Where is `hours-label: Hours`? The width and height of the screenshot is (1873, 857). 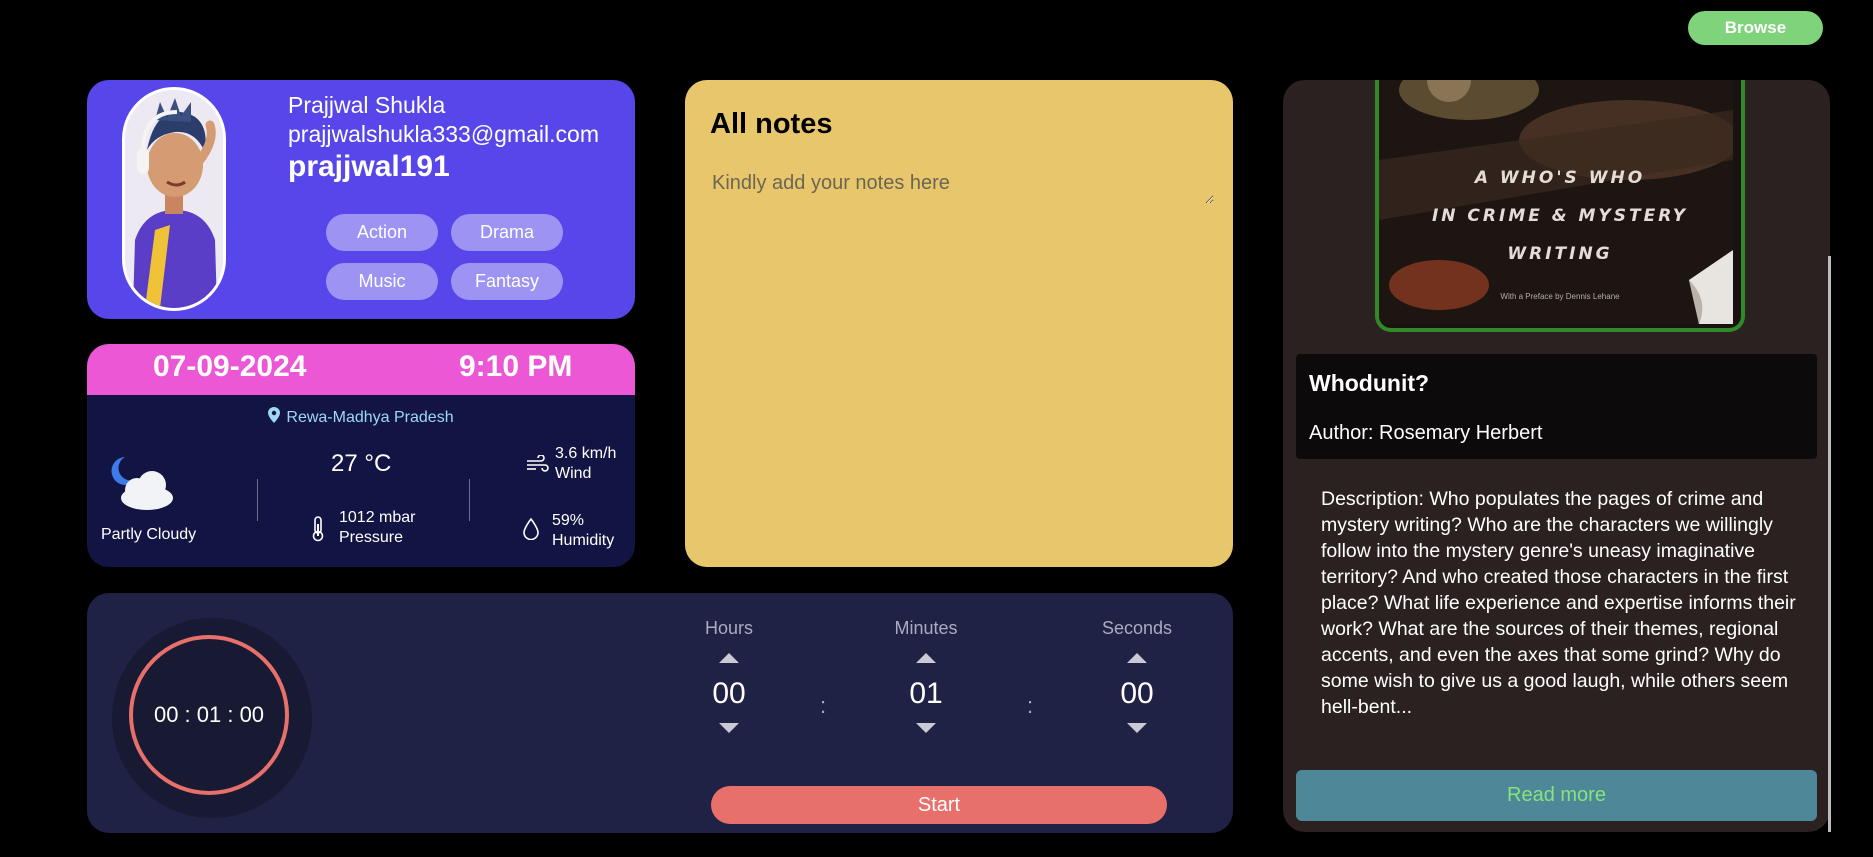
hours-label: Hours is located at coordinates (728, 628).